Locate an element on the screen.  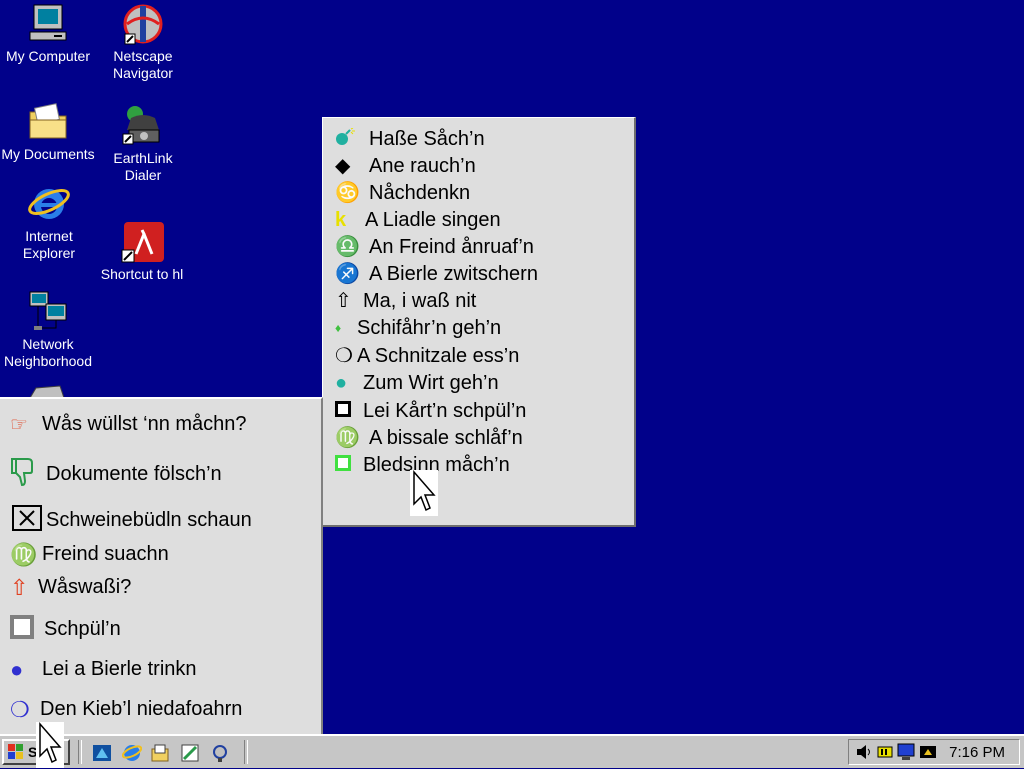
sagittarius-icon: ♐ is located at coordinates (347, 274).